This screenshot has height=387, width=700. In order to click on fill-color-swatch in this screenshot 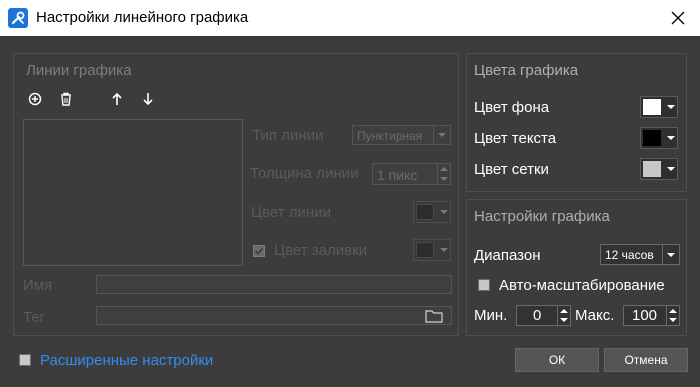, I will do `click(425, 250)`.